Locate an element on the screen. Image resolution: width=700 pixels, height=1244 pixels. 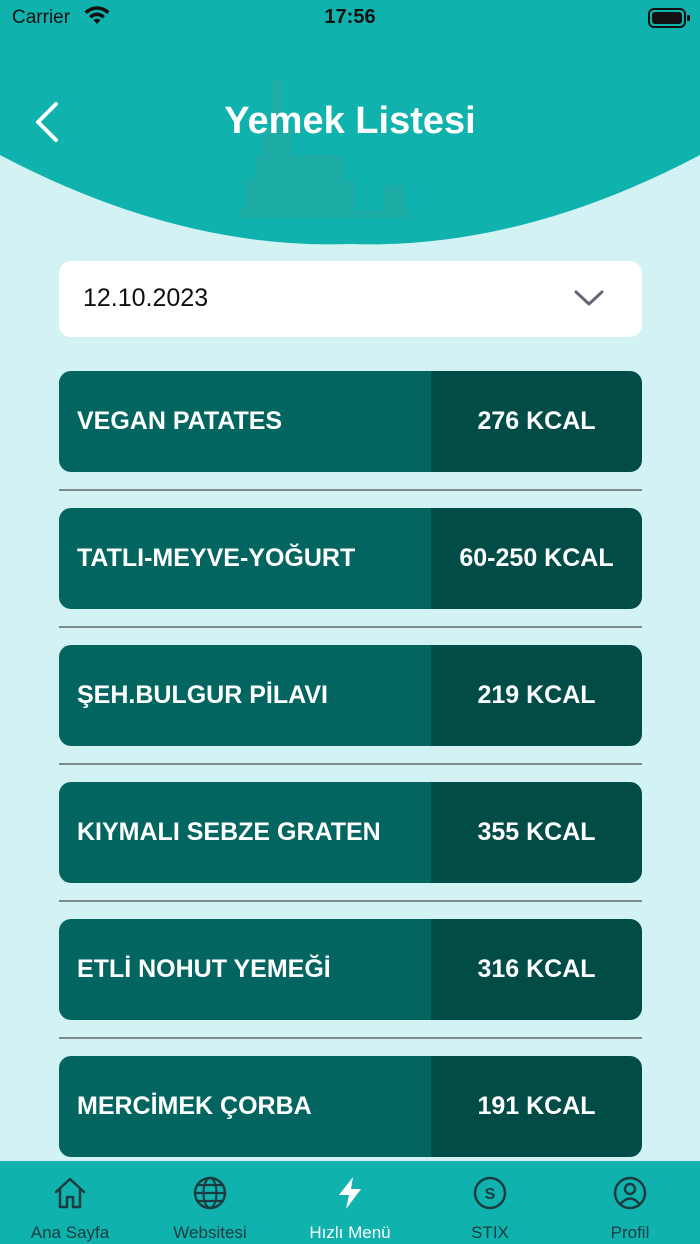
meal-item: ETLİ NOHUT YEMEĞİ 316 KCAL is located at coordinates (350, 969).